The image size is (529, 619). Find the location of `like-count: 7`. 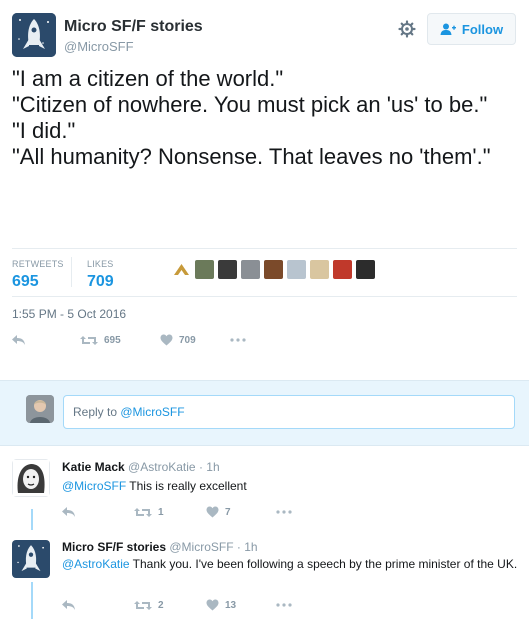

like-count: 7 is located at coordinates (228, 512).